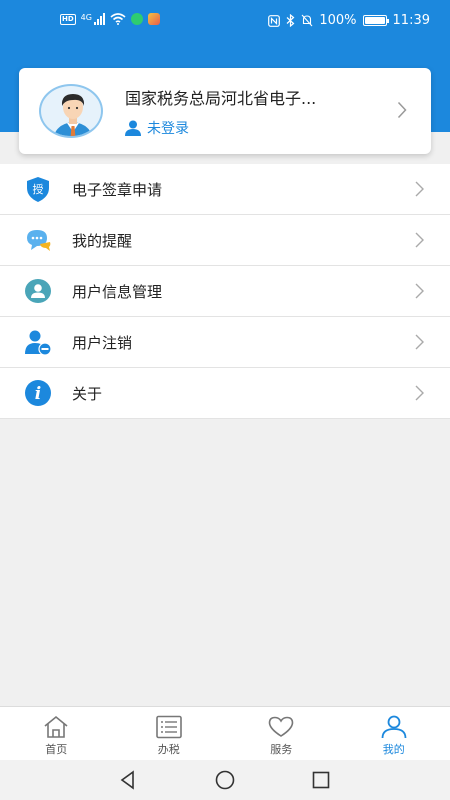  Describe the element at coordinates (117, 190) in the screenshot. I see `menu-label: 电子签章申请` at that location.